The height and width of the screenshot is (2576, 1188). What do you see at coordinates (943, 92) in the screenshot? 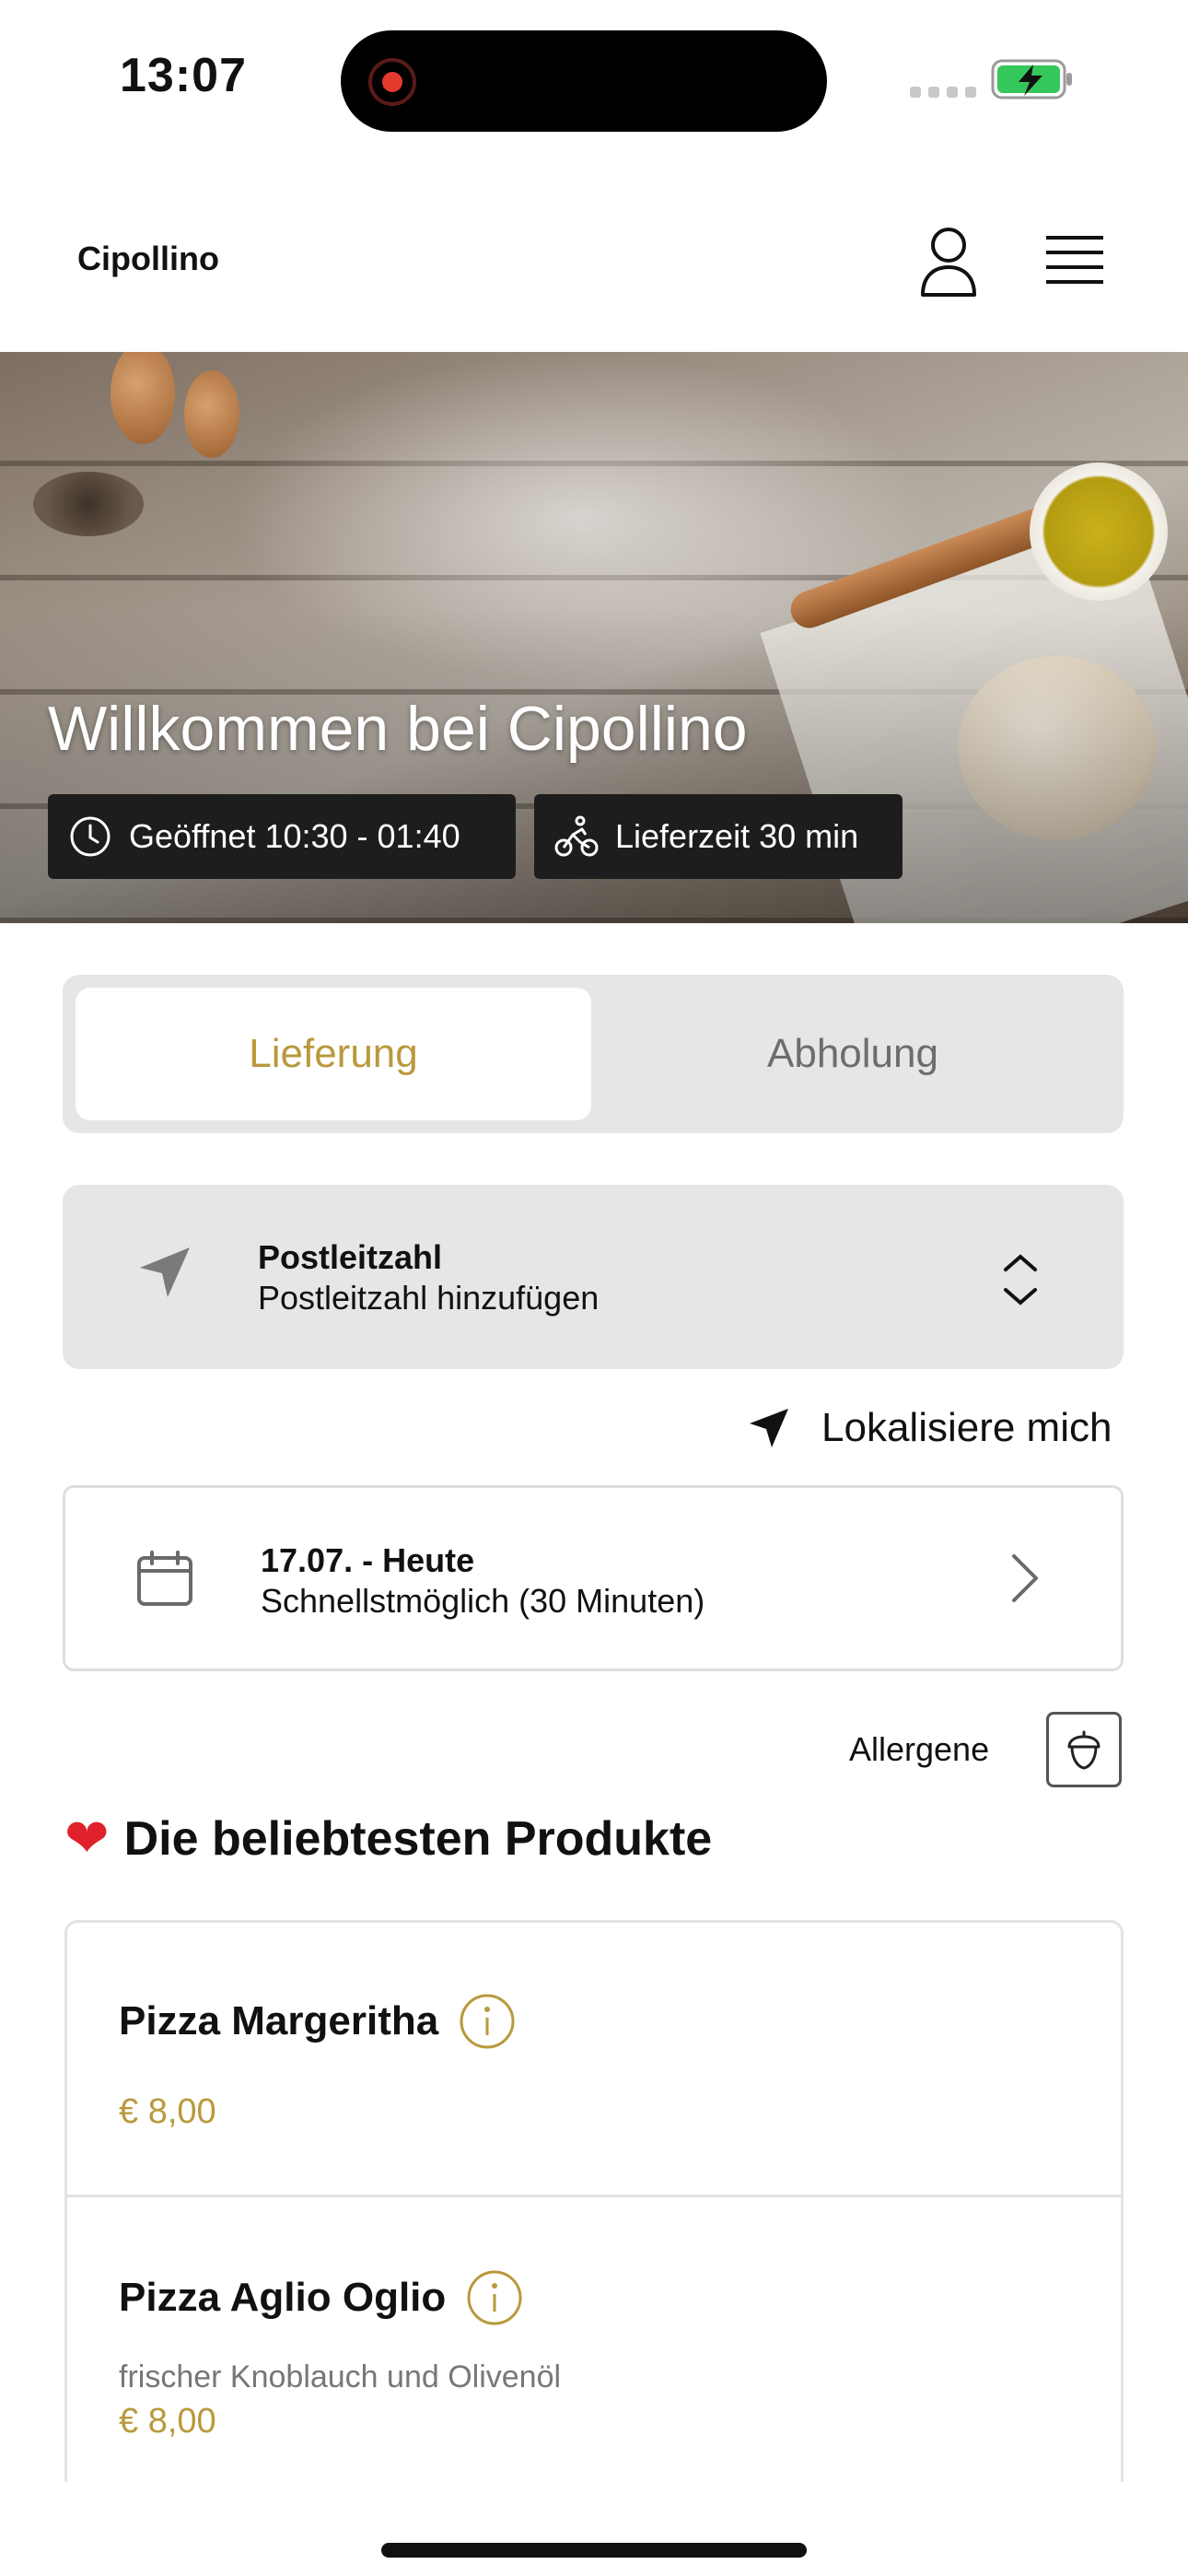
I see `cellular-signal-icon` at bounding box center [943, 92].